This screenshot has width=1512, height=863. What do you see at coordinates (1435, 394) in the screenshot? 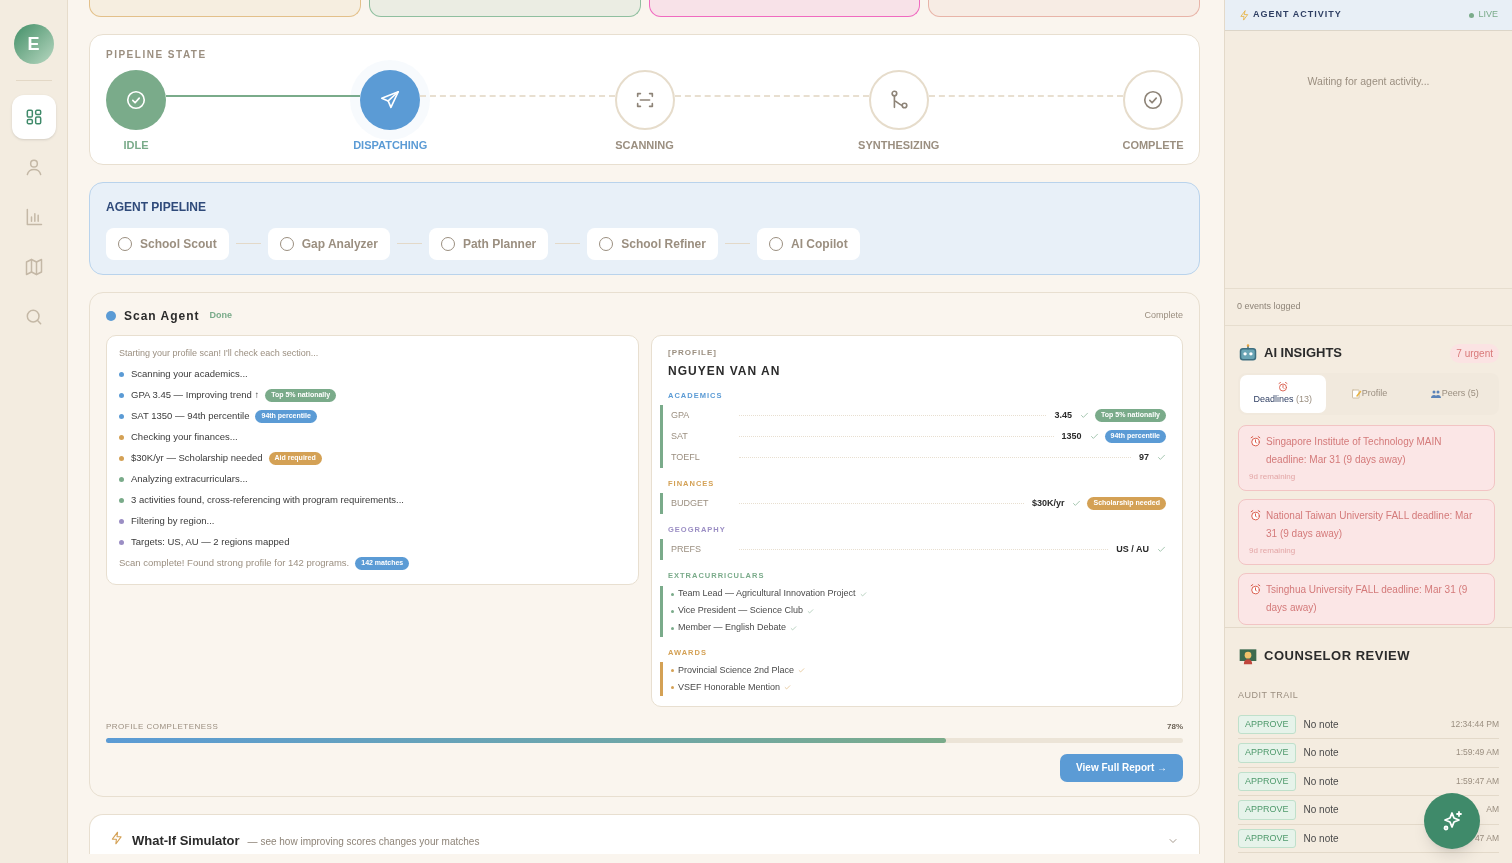
I see `people-icon` at bounding box center [1435, 394].